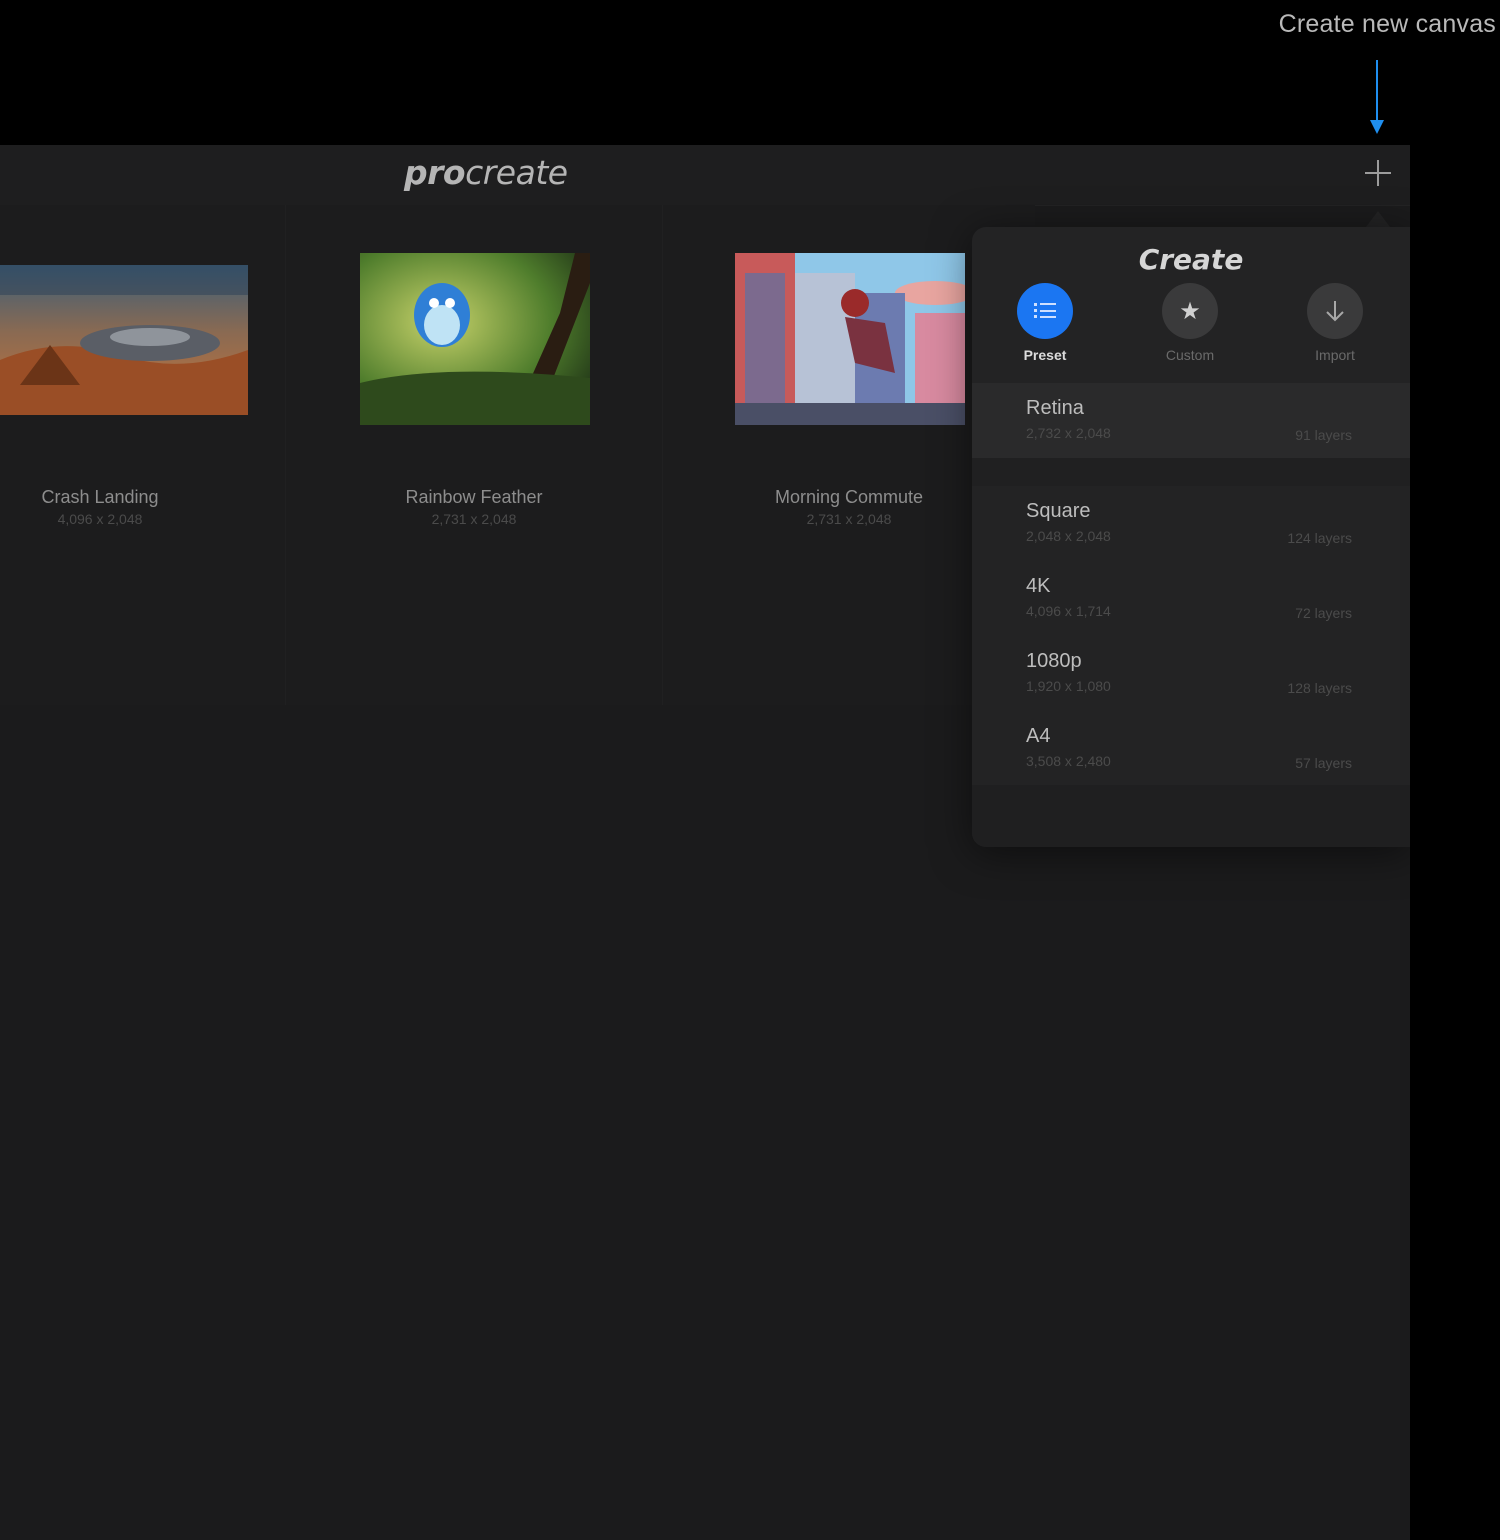 This screenshot has width=1500, height=1540. Describe the element at coordinates (1191, 598) in the screenshot. I see `preset-4k: 4K 4,096 x 1,714 72 layers` at that location.